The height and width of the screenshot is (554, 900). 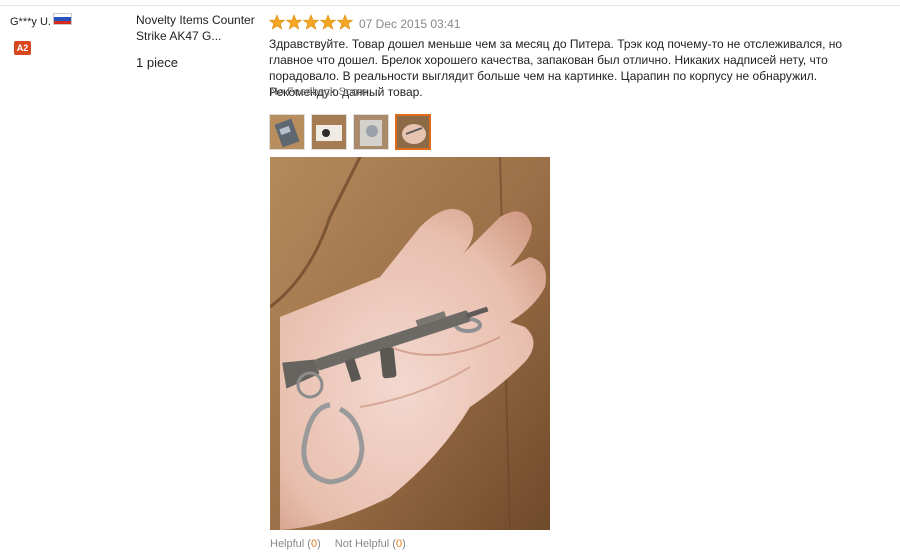 I want to click on not-helpful-button: Not Helpful (0), so click(x=370, y=544).